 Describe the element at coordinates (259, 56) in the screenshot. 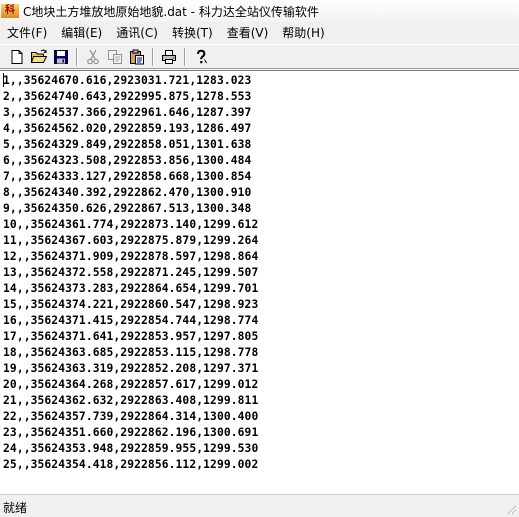

I see `toolbar` at that location.